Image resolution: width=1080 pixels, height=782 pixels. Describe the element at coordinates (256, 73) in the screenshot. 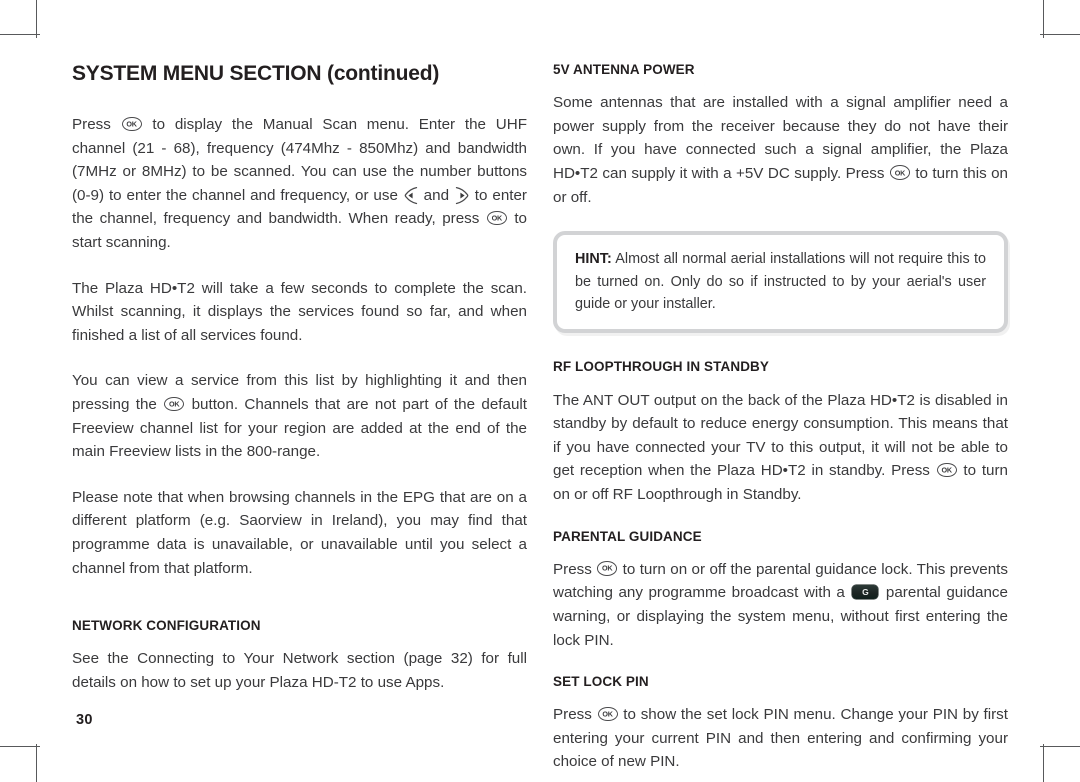

I see `page-title: SYSTEM MENU SECTION (continued)` at that location.